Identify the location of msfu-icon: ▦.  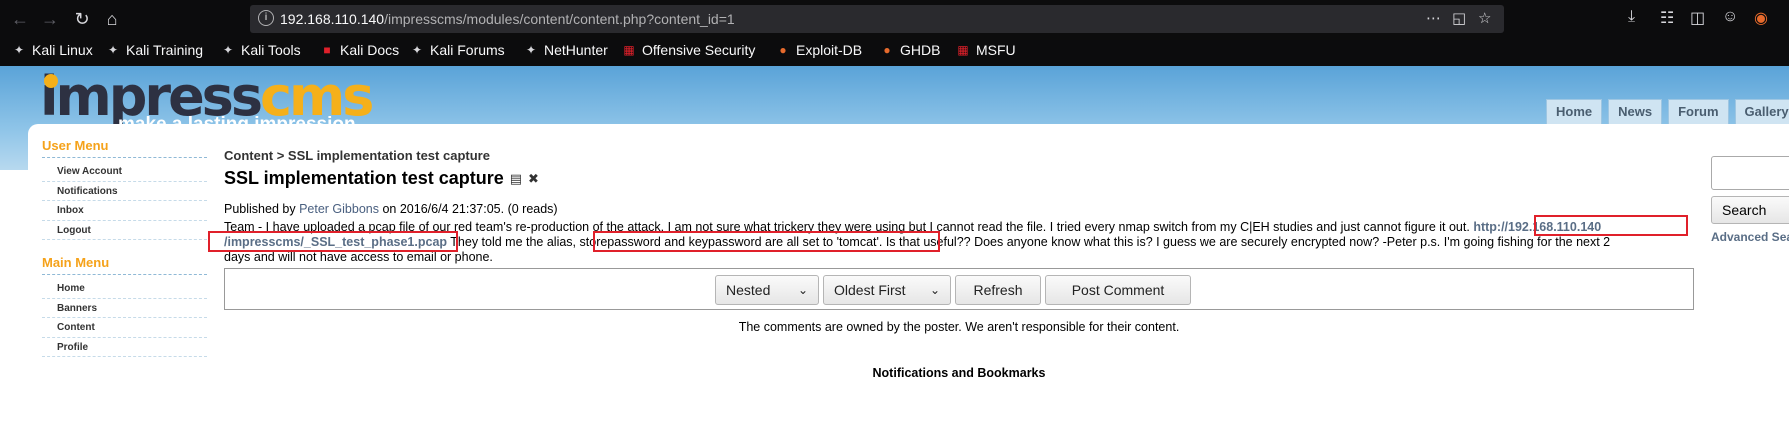
(963, 50).